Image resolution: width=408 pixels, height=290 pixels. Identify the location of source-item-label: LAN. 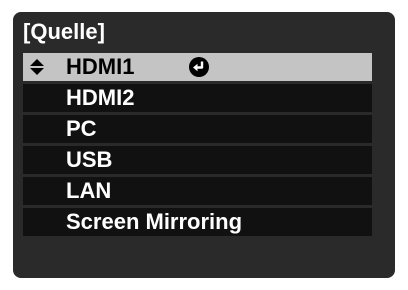
(89, 190).